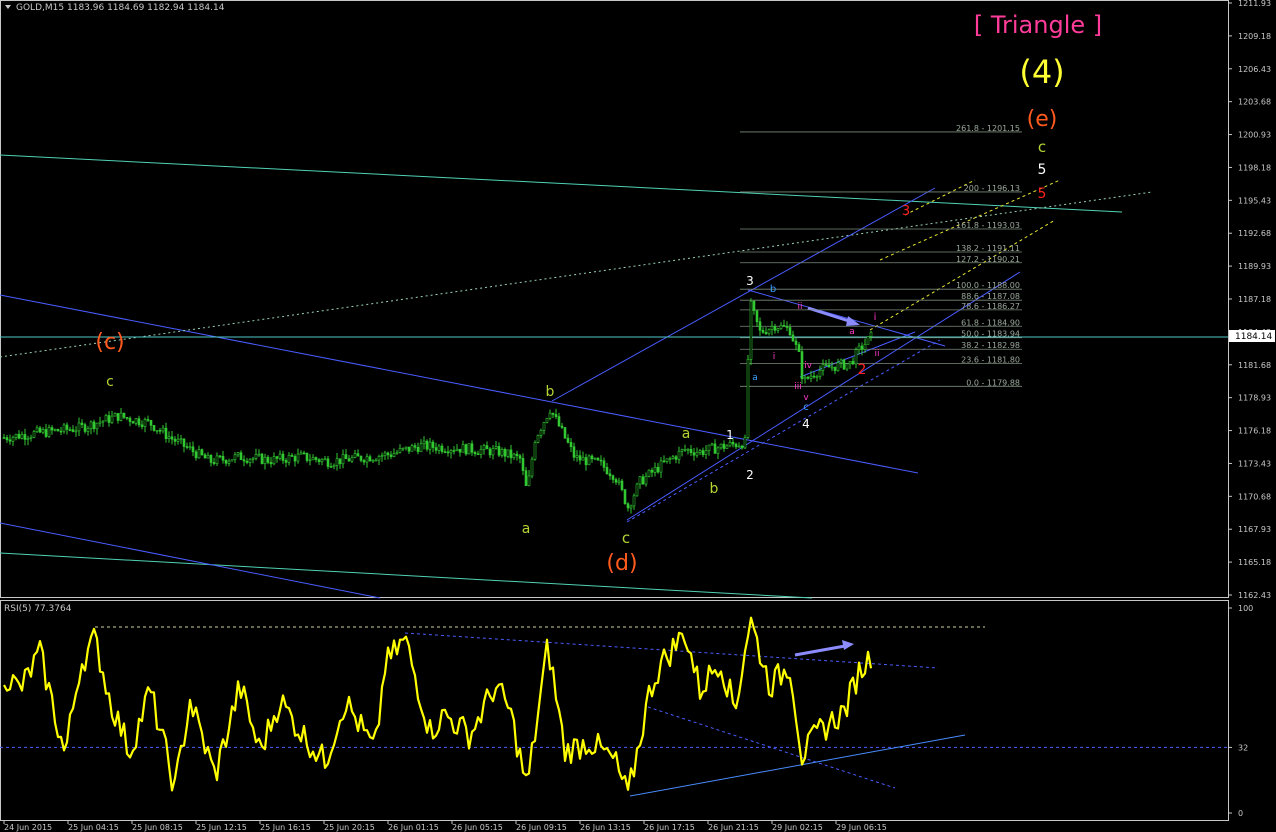 Image resolution: width=1276 pixels, height=832 pixels. What do you see at coordinates (550, 392) in the screenshot?
I see `wave-label-wave-b-mid: b` at bounding box center [550, 392].